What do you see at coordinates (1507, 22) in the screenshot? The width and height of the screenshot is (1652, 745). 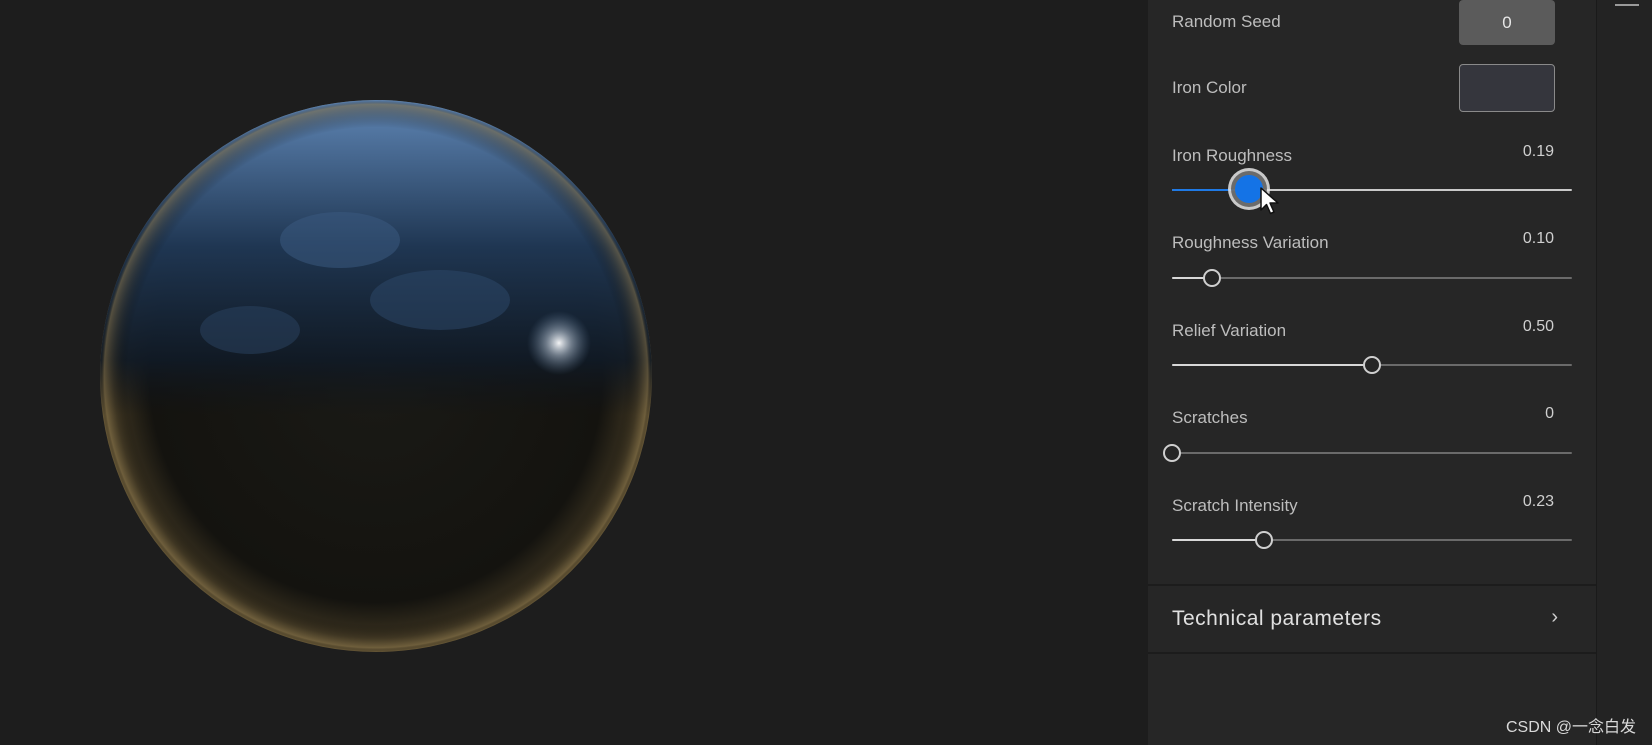 I see `random-seed-input: 0` at bounding box center [1507, 22].